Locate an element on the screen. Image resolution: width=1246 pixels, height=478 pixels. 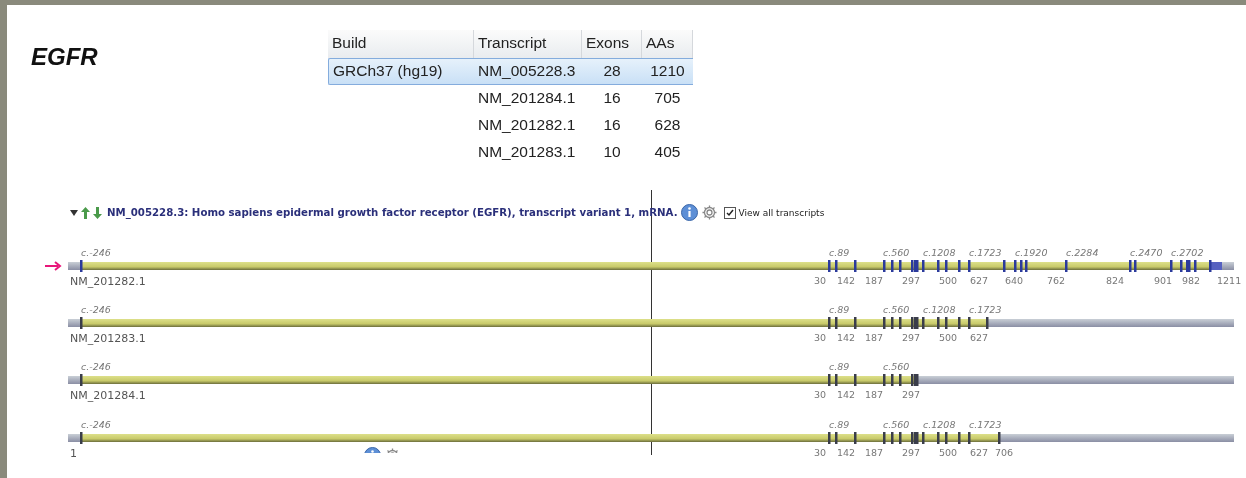
amino-acid-position-label: 640 is located at coordinates (1014, 281).